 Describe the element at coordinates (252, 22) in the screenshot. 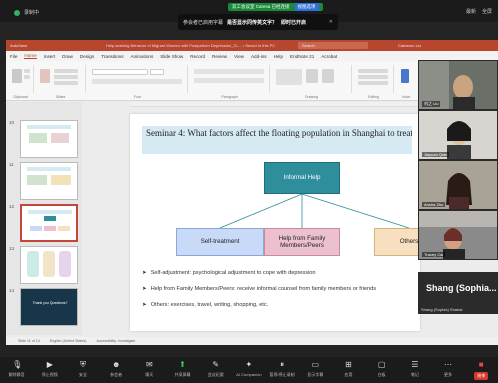

I see `banner-subtitle: 是否显示同传英文字？` at that location.